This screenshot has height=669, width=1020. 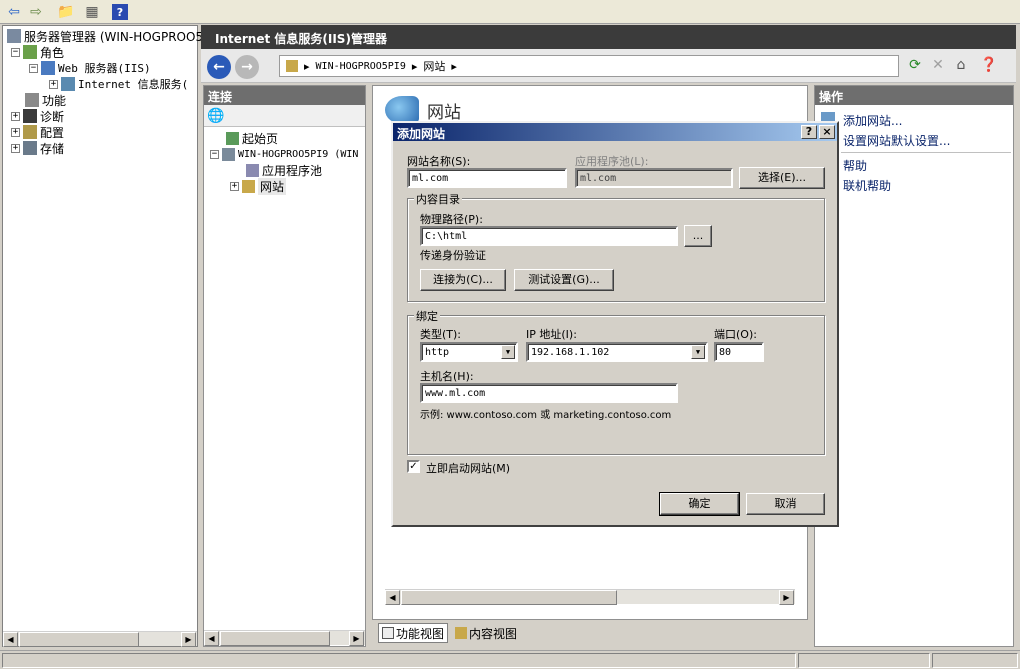 What do you see at coordinates (284, 95) in the screenshot?
I see `connections-title: 连接` at bounding box center [284, 95].